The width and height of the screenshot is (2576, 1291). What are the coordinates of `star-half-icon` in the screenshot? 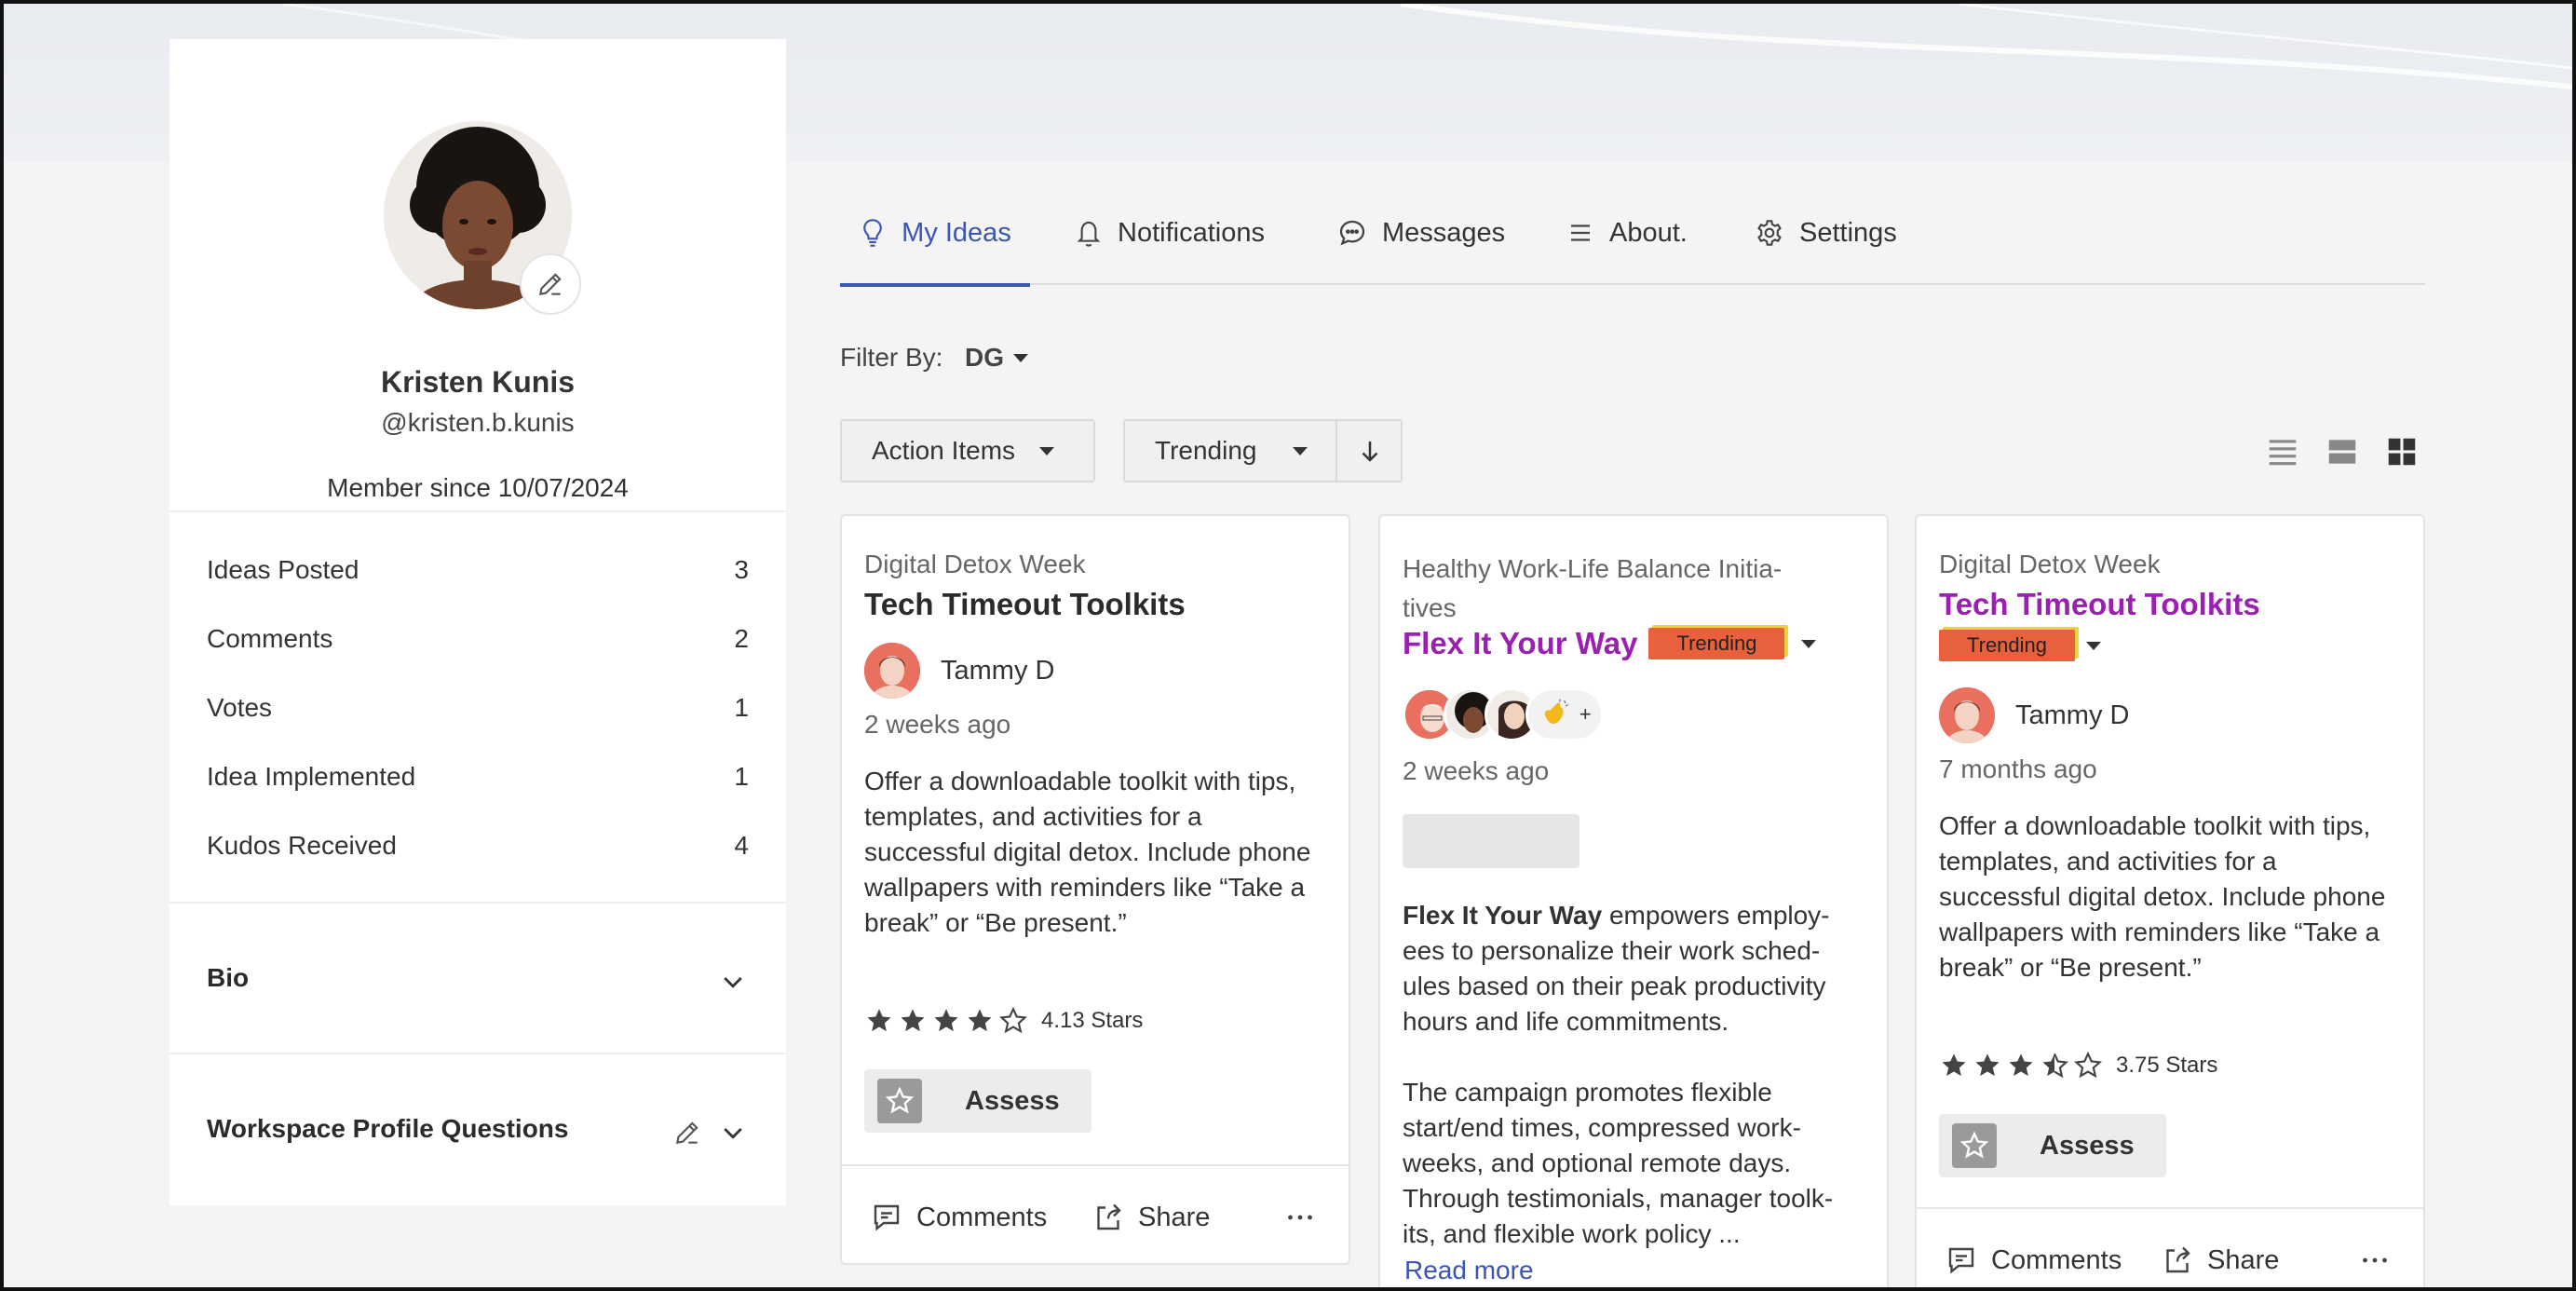 It's located at (2055, 1066).